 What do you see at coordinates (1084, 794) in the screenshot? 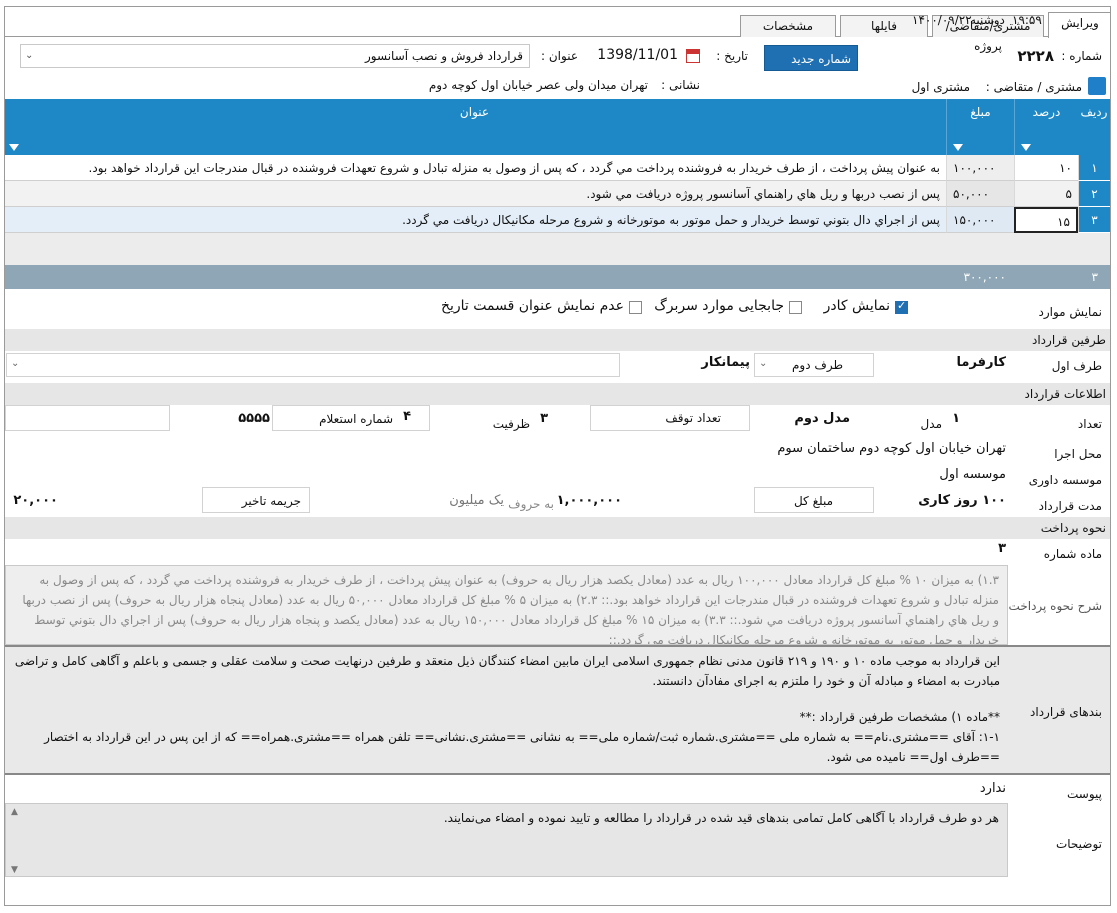
I see `attachment-label: پیوست` at bounding box center [1084, 794].